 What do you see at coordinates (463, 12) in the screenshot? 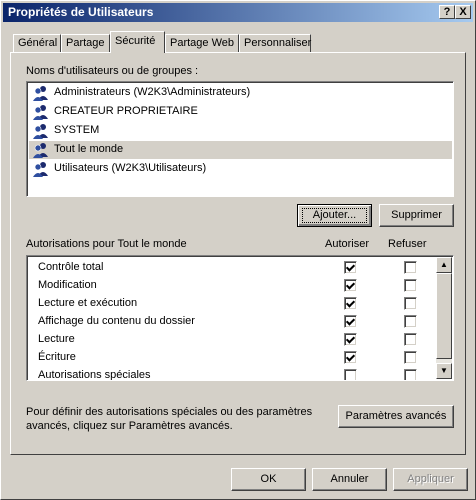
I see `close-button: X` at bounding box center [463, 12].